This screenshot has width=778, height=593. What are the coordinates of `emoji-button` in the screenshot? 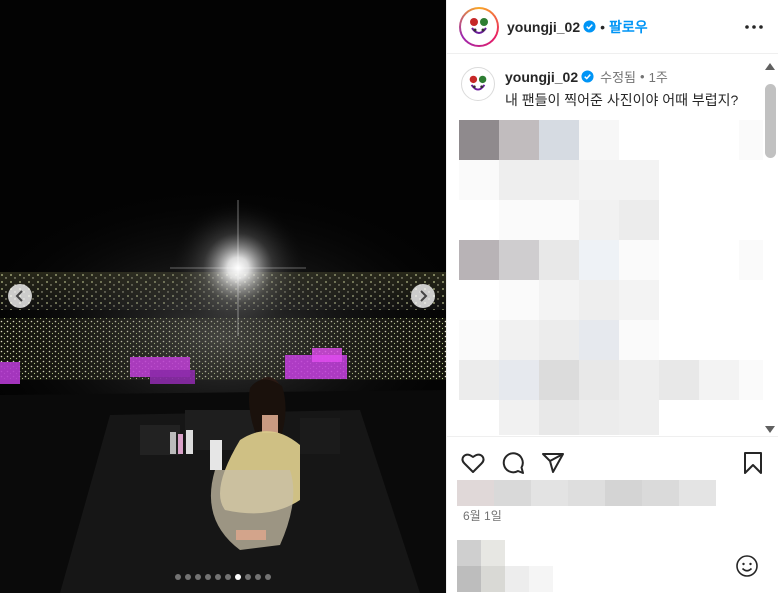 It's located at (747, 566).